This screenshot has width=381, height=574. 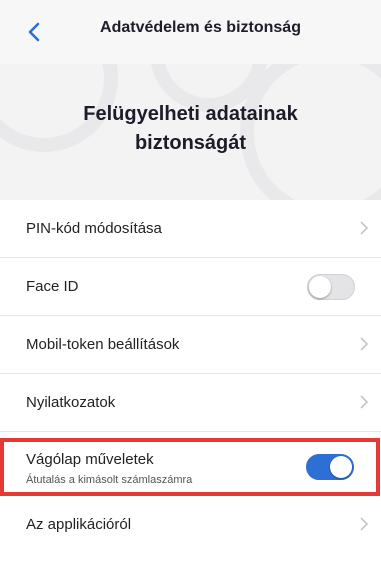 I want to click on settings-item-declarations: Nyilatkozatok, so click(x=190, y=403).